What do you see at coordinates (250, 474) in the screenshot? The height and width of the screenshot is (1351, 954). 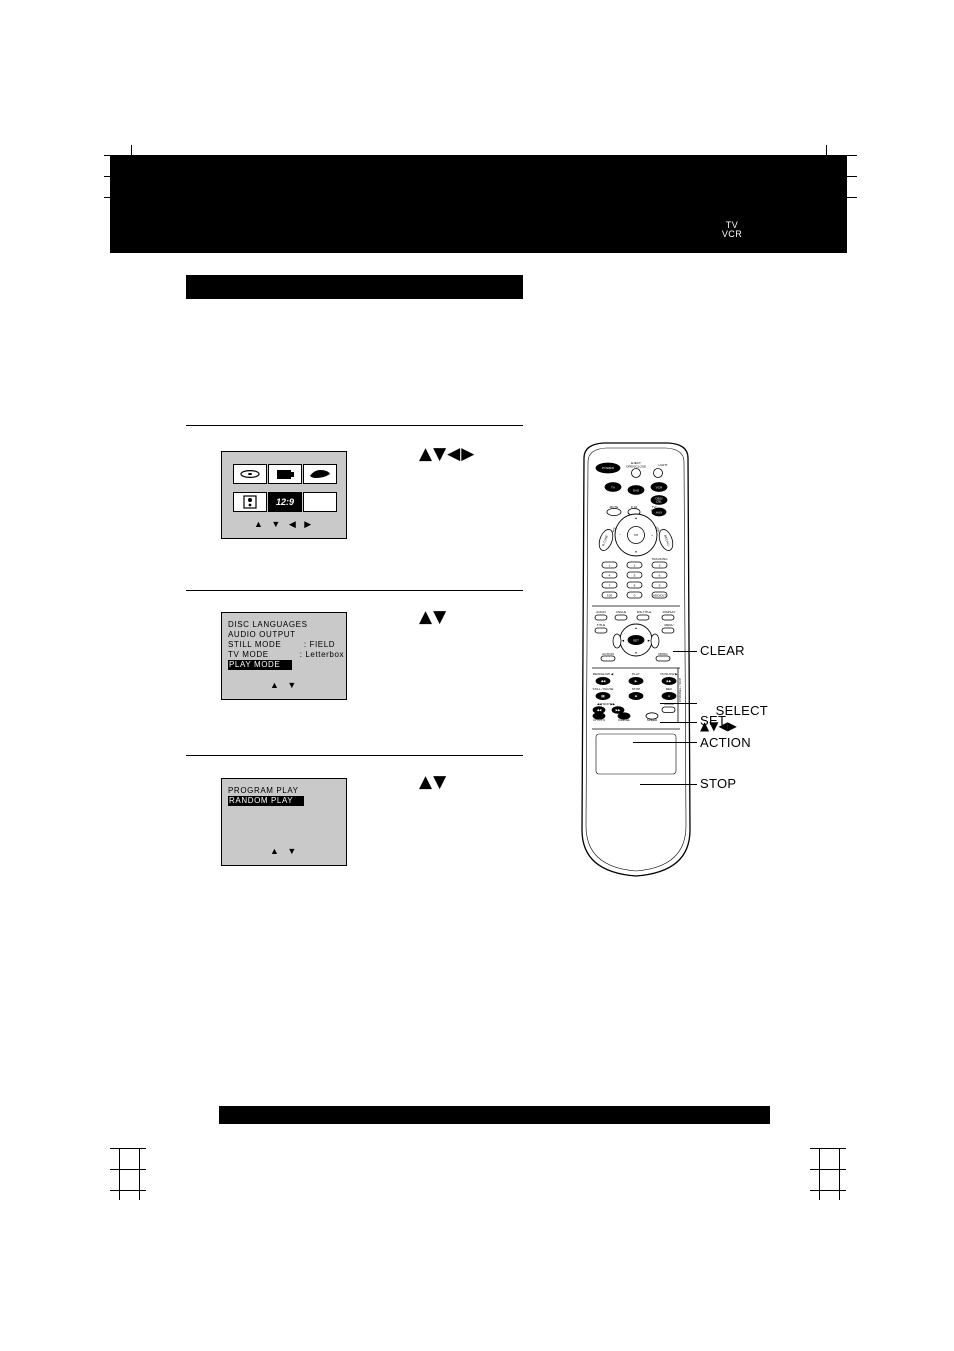 I see `disc-icon` at bounding box center [250, 474].